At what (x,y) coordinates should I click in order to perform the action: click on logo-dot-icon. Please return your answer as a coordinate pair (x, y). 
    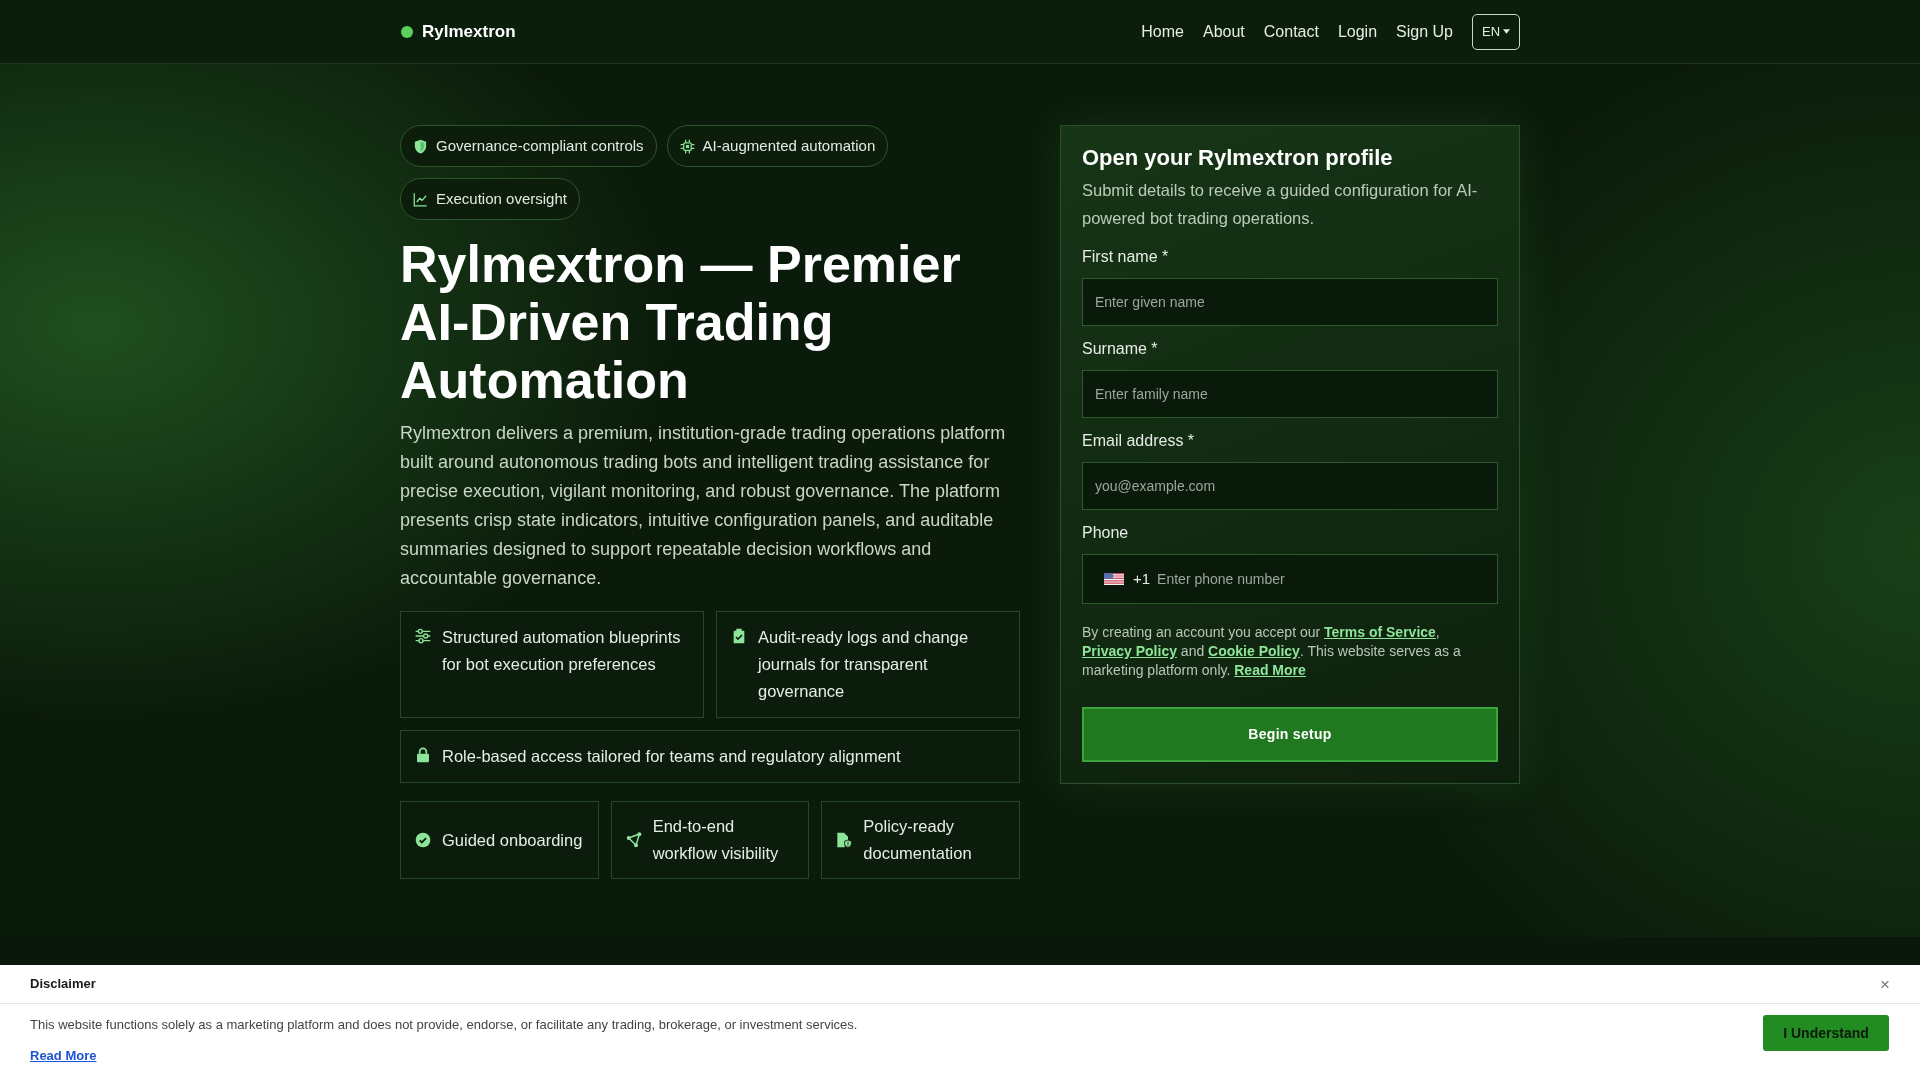
    Looking at the image, I should click on (407, 31).